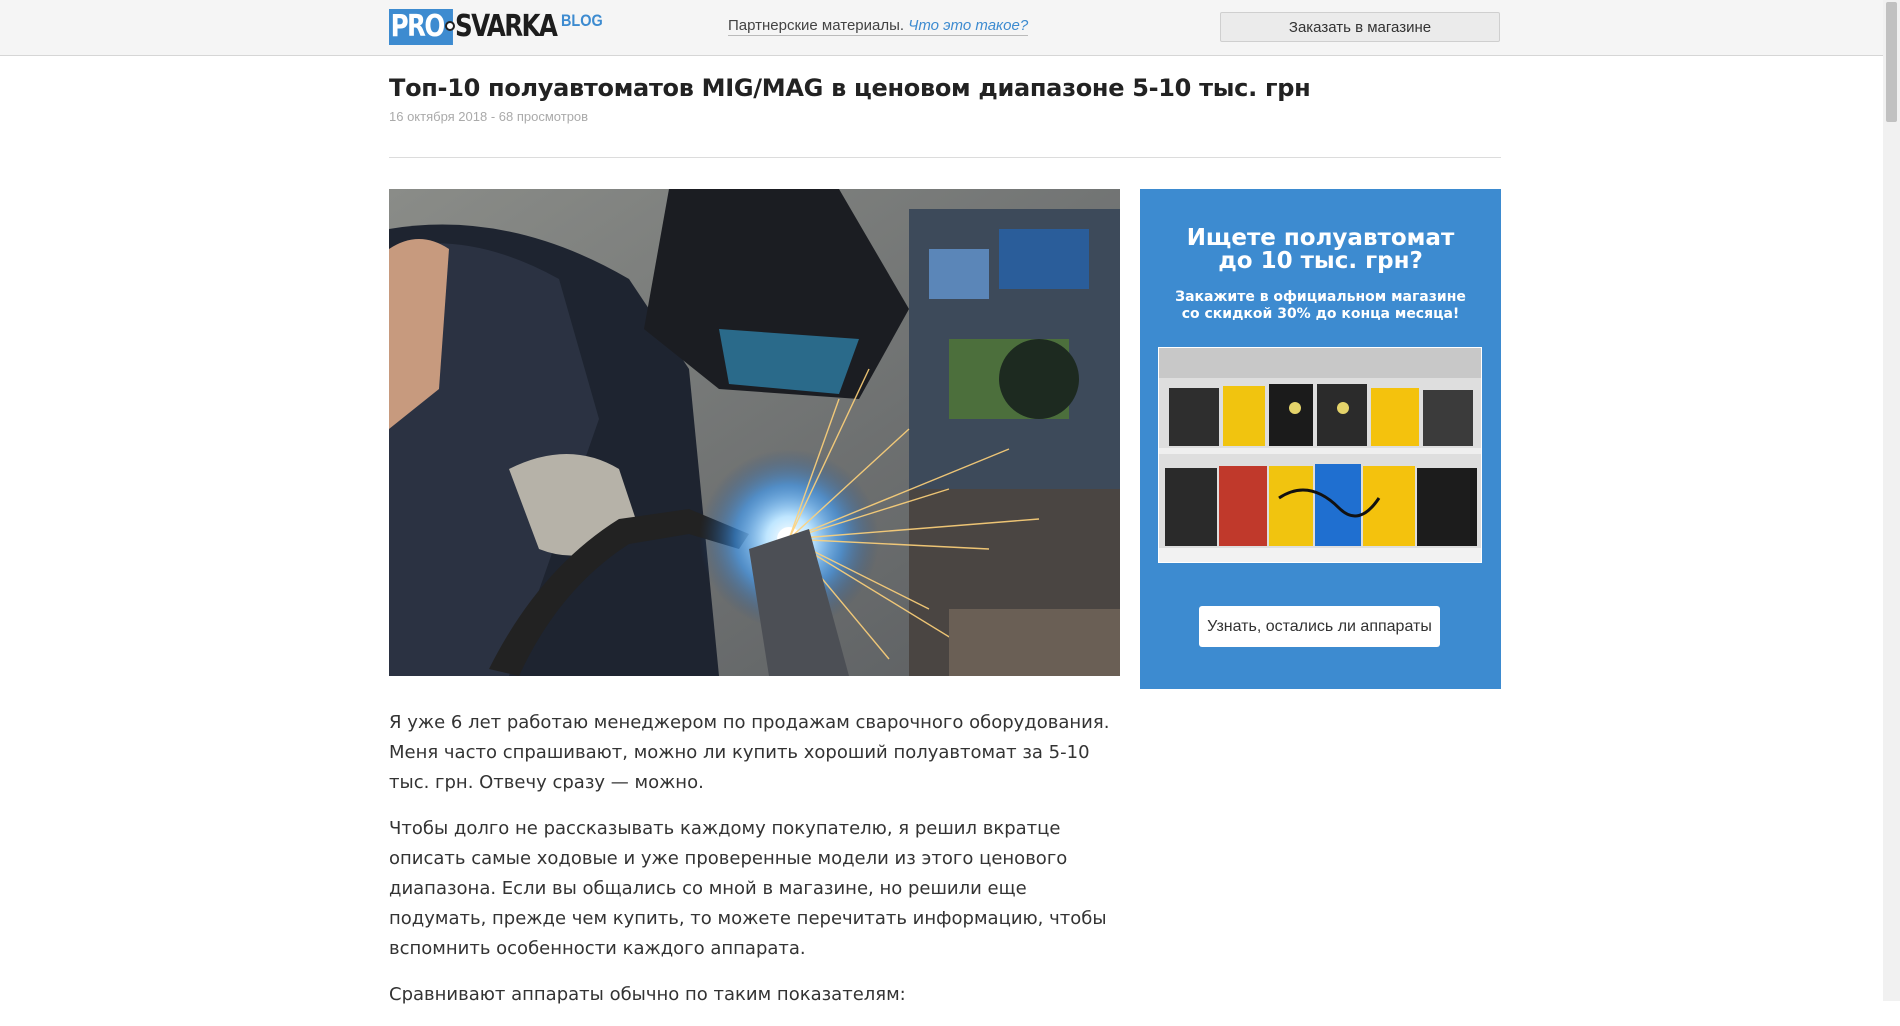  What do you see at coordinates (1319, 626) in the screenshot?
I see `check-availability-button: Узнать, остались ли аппараты` at bounding box center [1319, 626].